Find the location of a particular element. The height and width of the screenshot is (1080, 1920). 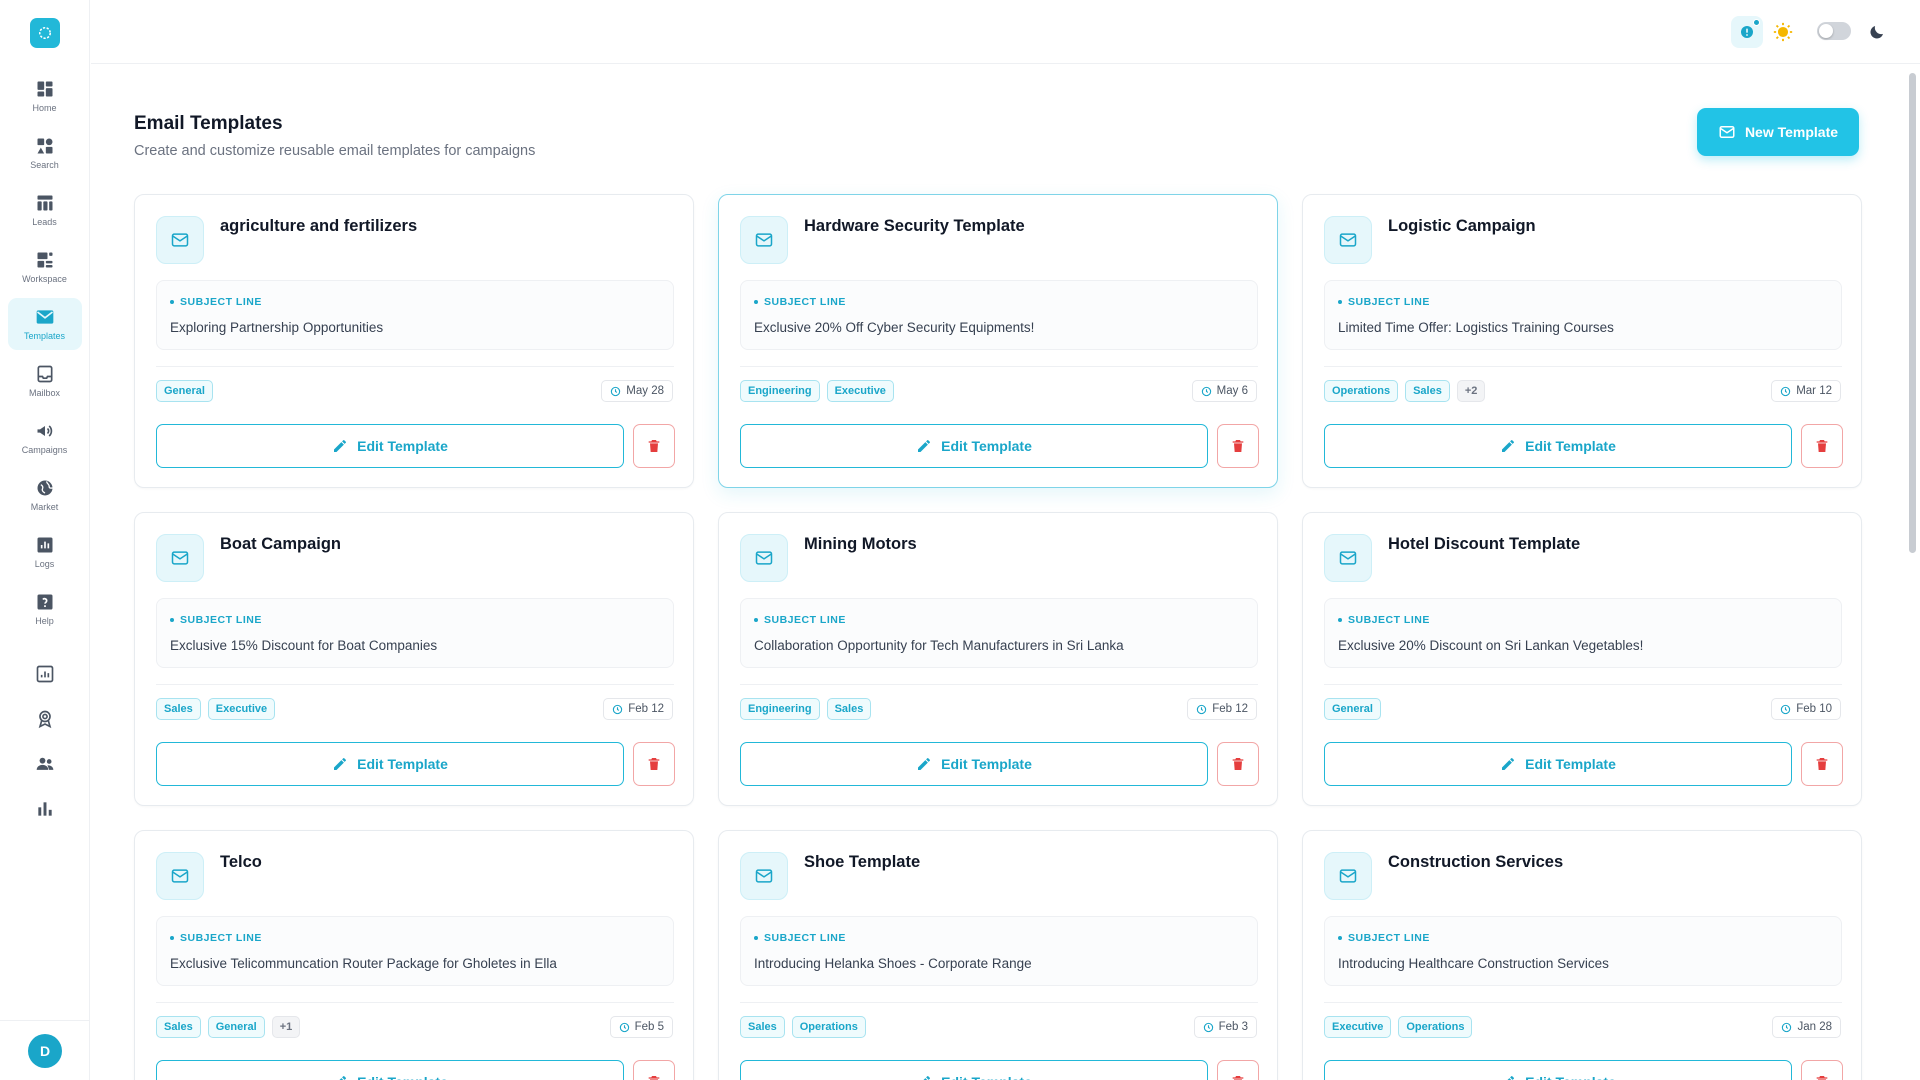

tag-list: Engineering Sales is located at coordinates (806, 709).